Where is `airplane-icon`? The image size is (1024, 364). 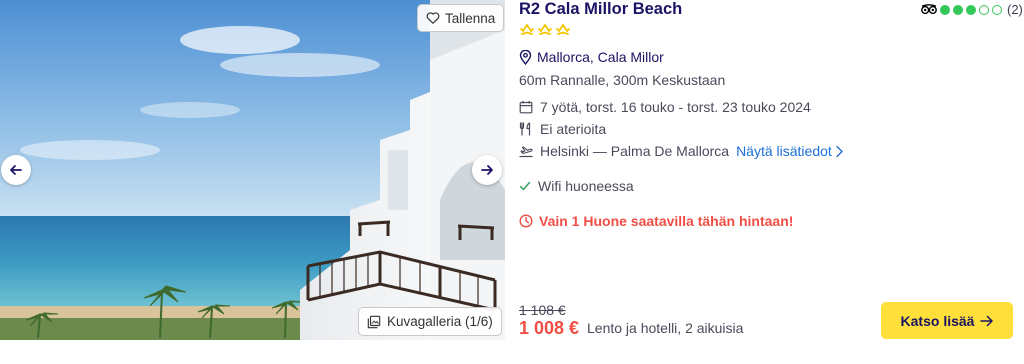 airplane-icon is located at coordinates (526, 152).